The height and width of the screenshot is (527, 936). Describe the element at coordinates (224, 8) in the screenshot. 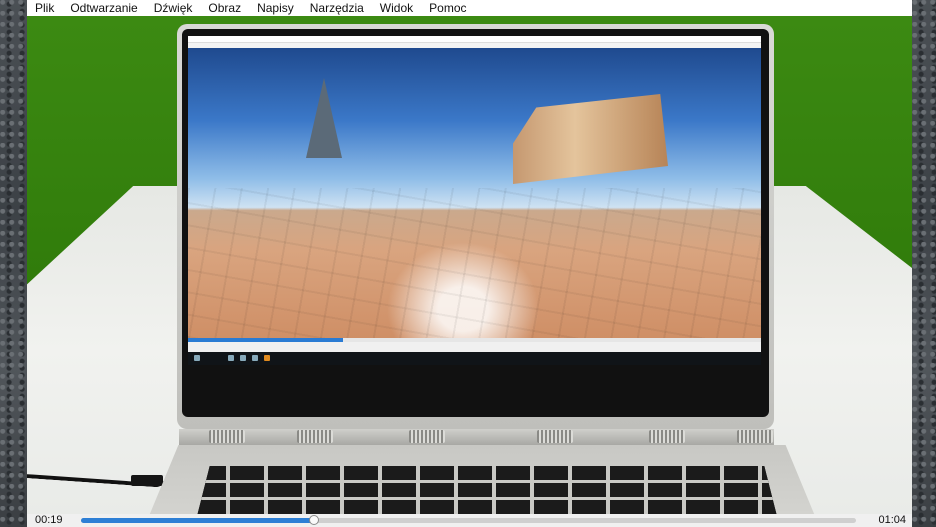

I see `menu-obraz: Obraz` at that location.